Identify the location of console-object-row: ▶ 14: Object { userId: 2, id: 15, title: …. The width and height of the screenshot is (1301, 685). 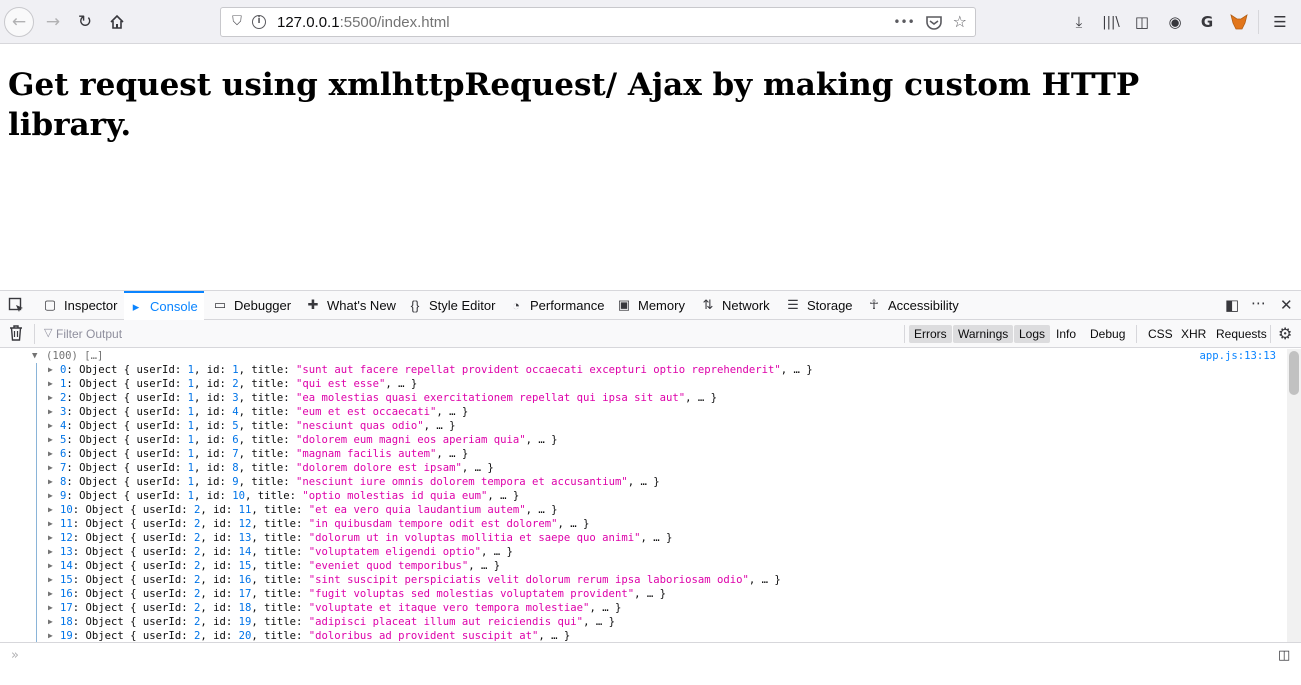
(643, 566).